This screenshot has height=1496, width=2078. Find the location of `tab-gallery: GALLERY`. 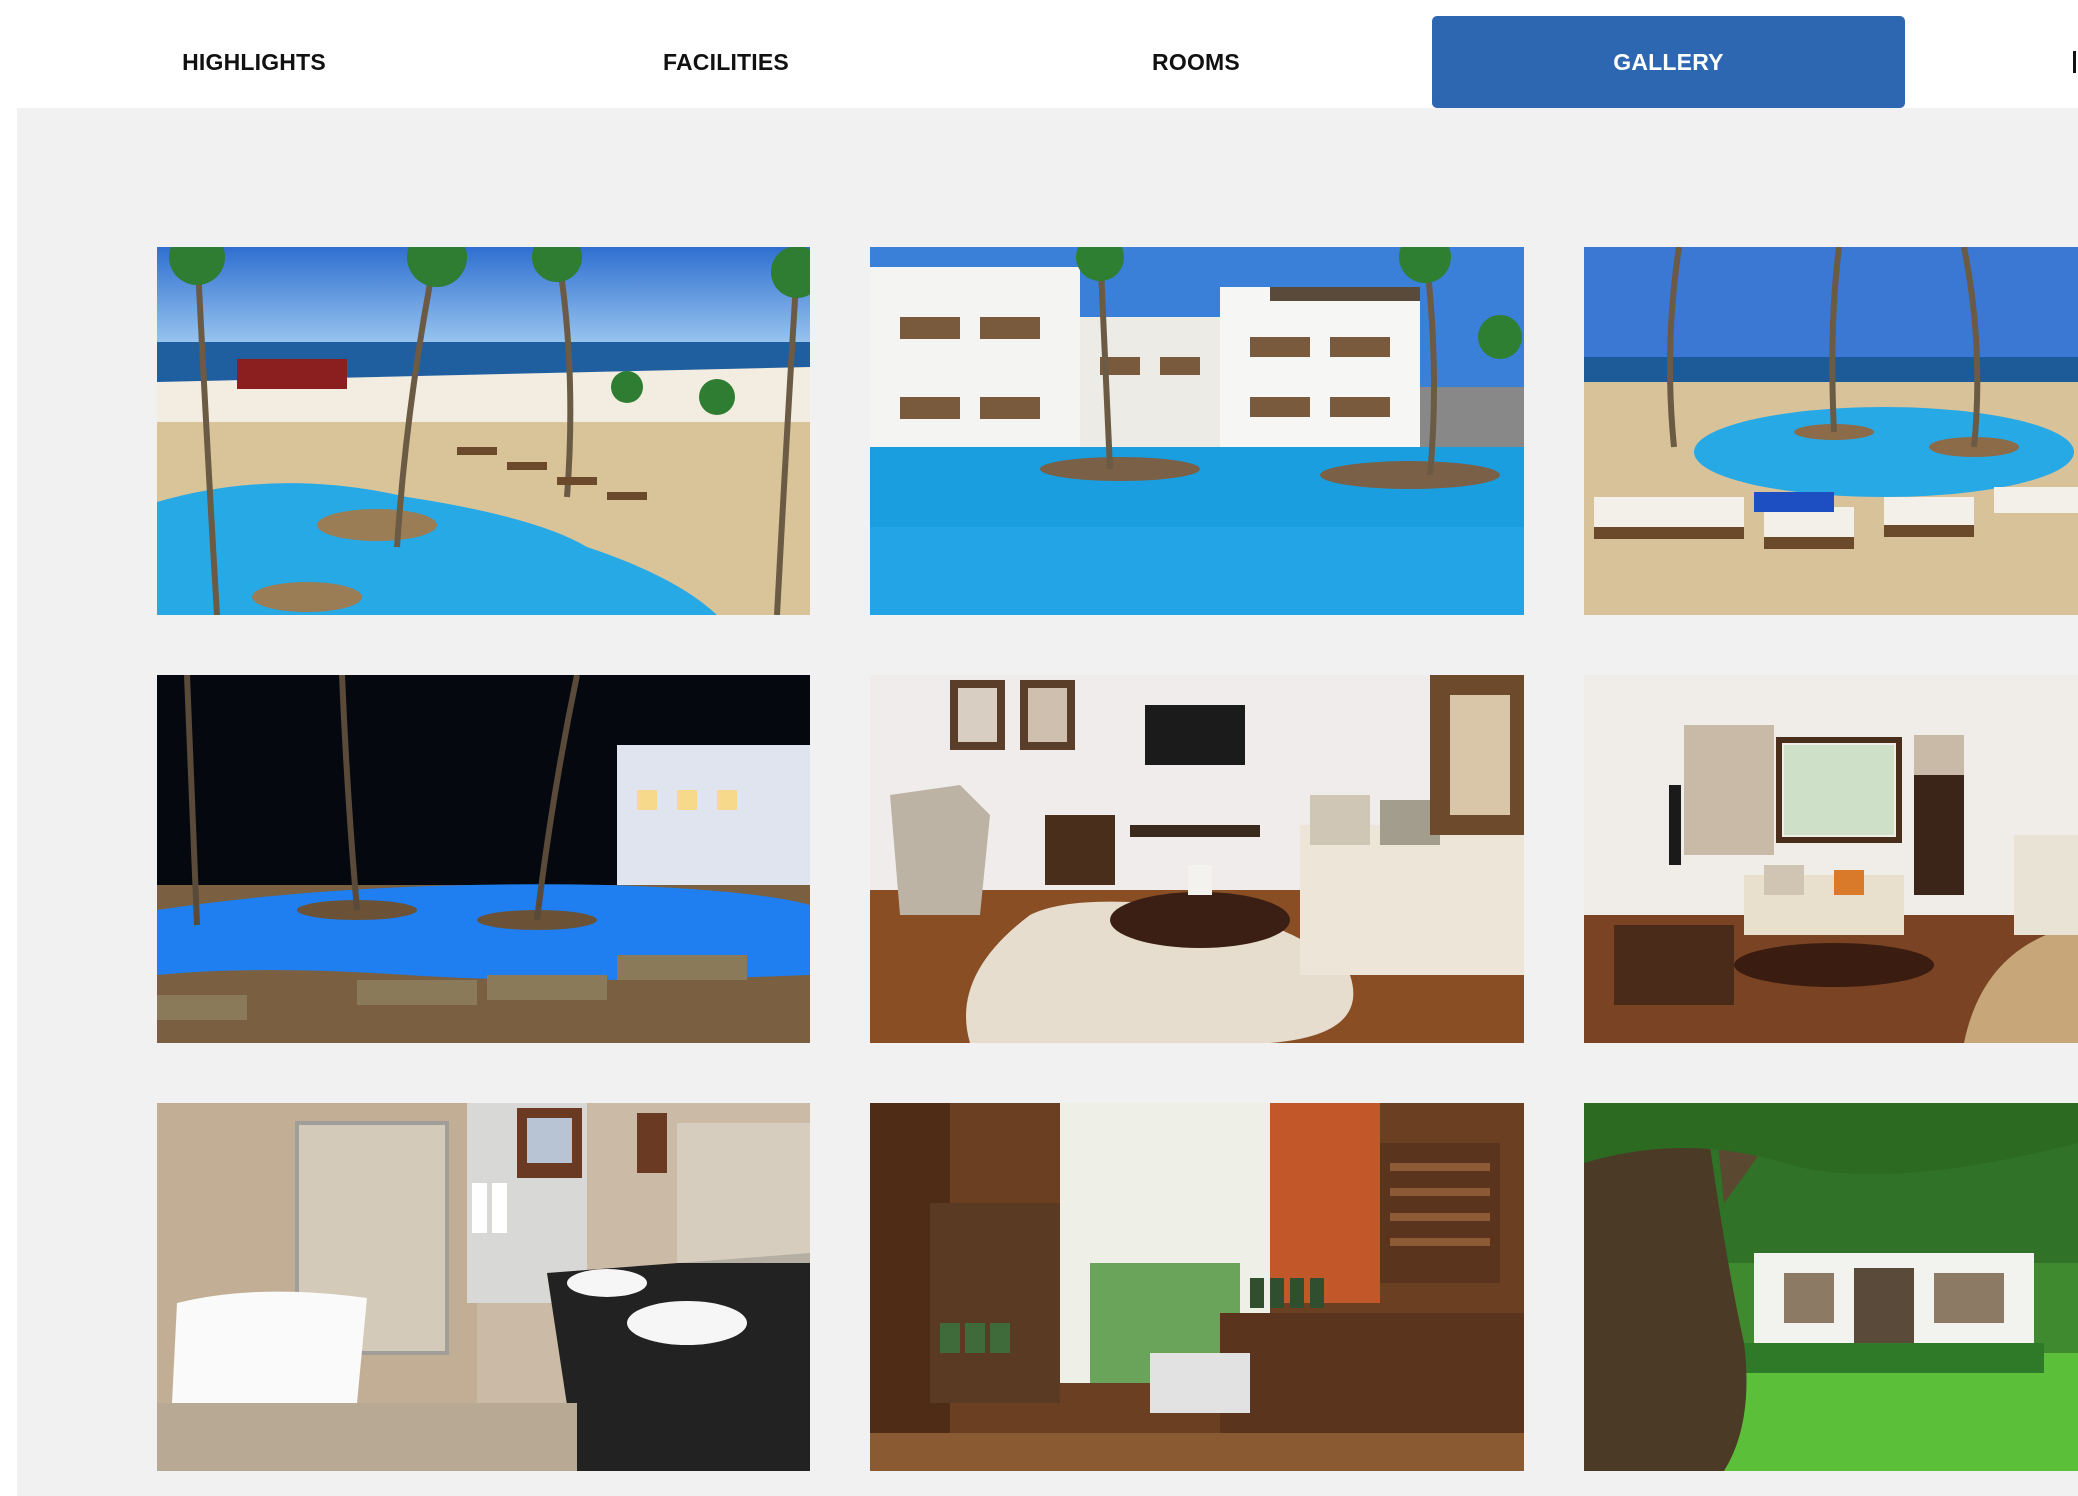

tab-gallery: GALLERY is located at coordinates (1668, 62).